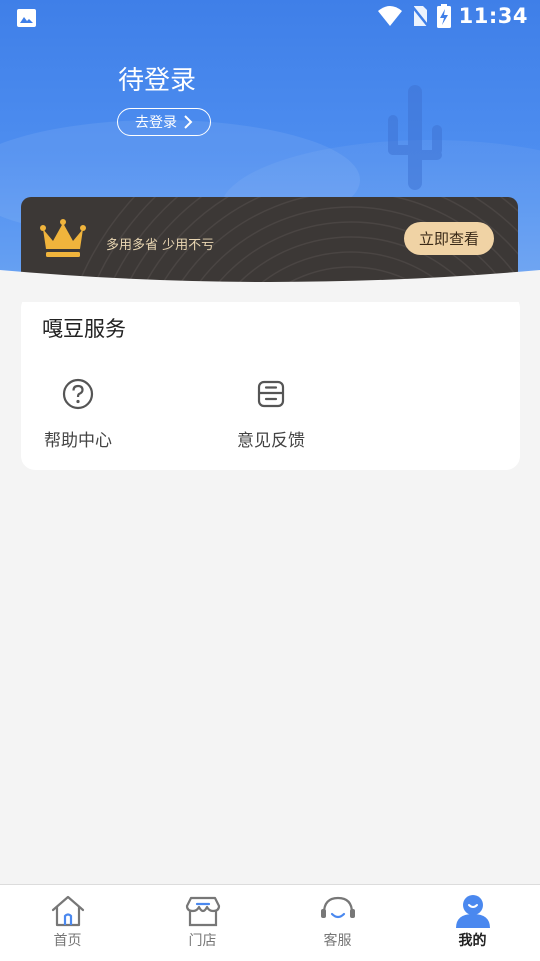 Image resolution: width=540 pixels, height=961 pixels. What do you see at coordinates (271, 441) in the screenshot?
I see `feedback-label: 意见反馈` at bounding box center [271, 441].